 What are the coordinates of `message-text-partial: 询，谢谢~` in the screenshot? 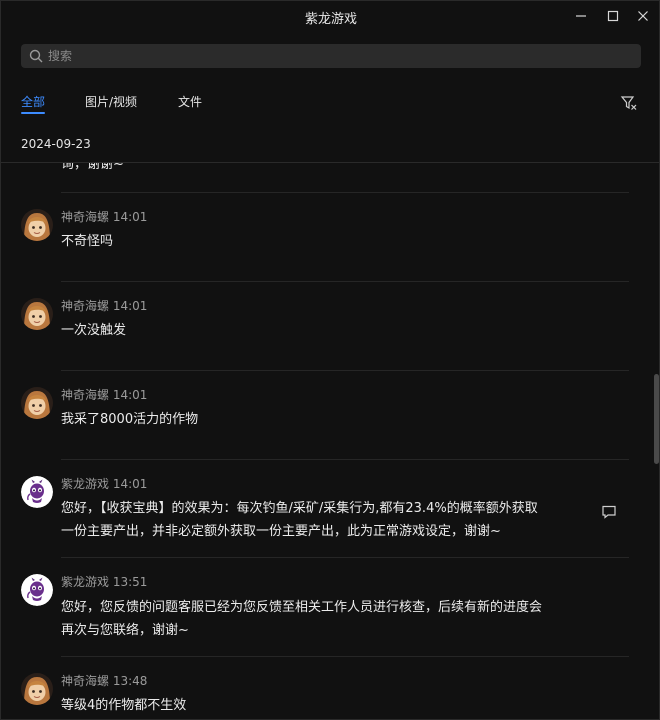 It's located at (92, 167).